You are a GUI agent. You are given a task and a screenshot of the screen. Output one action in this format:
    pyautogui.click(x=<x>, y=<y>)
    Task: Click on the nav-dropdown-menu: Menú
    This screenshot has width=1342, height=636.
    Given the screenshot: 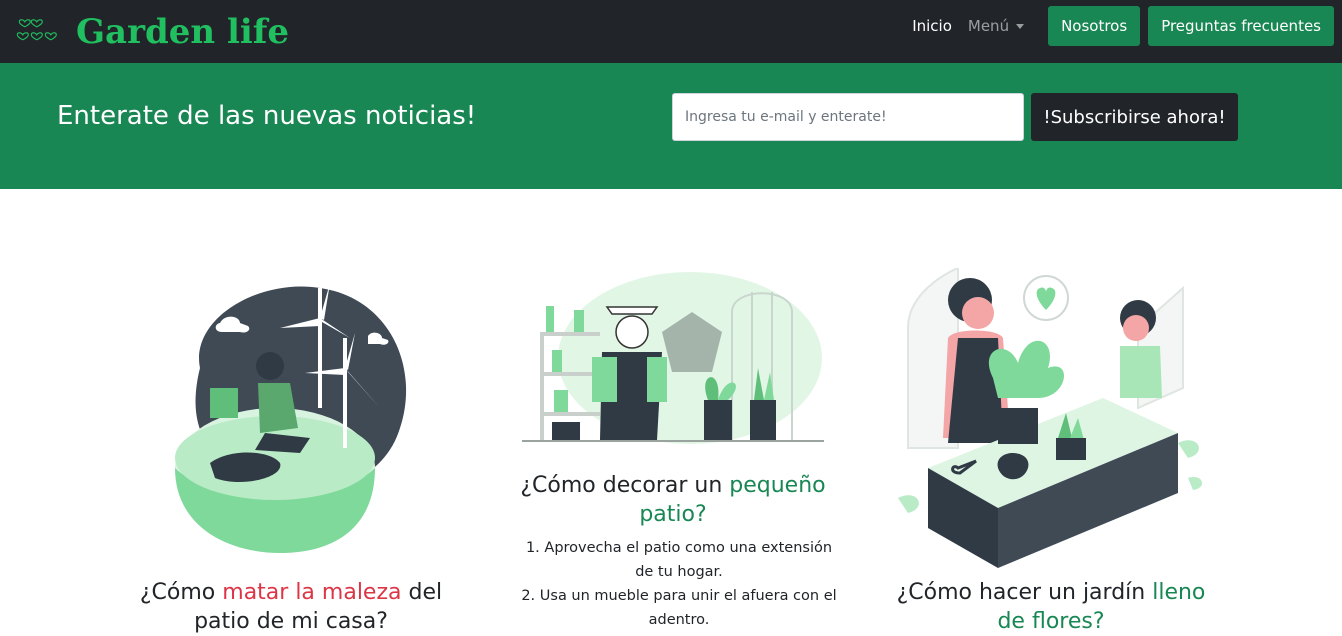 What is the action you would take?
    pyautogui.click(x=996, y=26)
    